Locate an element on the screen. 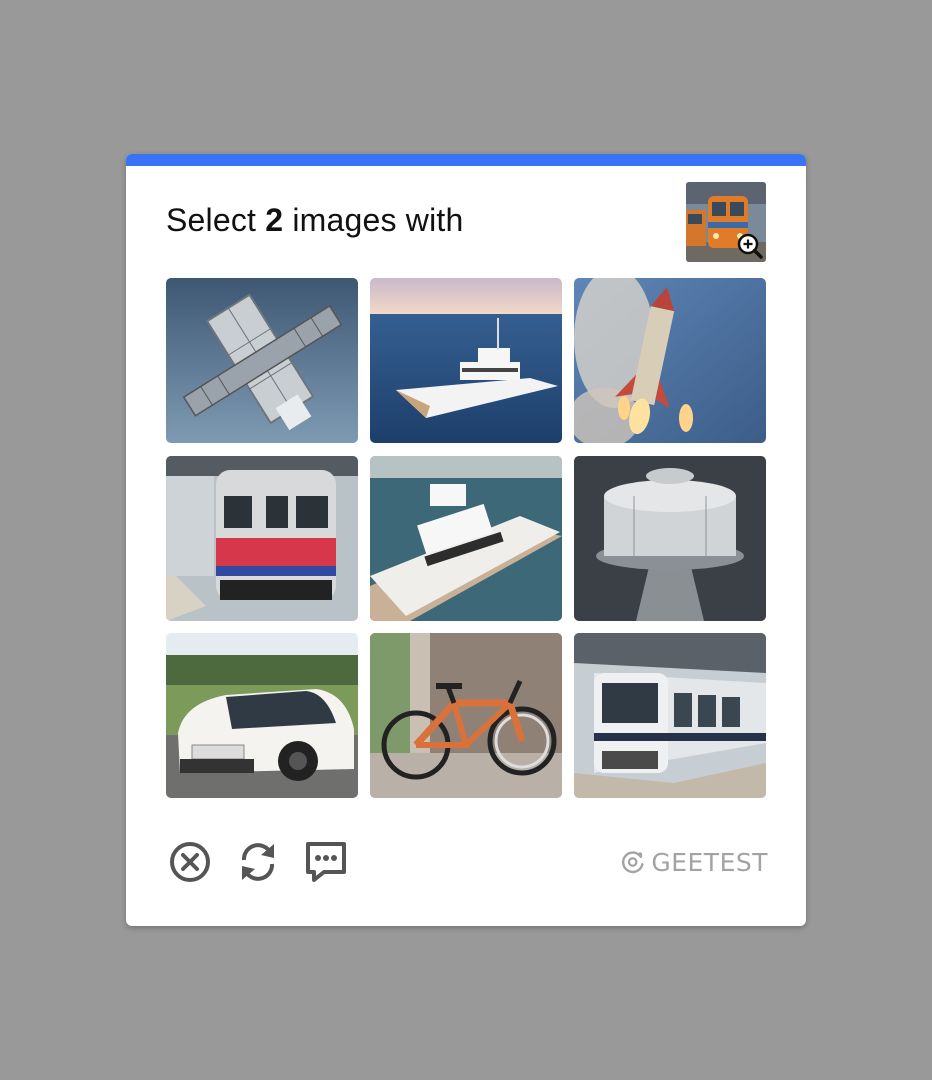  tile-satellite is located at coordinates (262, 360).